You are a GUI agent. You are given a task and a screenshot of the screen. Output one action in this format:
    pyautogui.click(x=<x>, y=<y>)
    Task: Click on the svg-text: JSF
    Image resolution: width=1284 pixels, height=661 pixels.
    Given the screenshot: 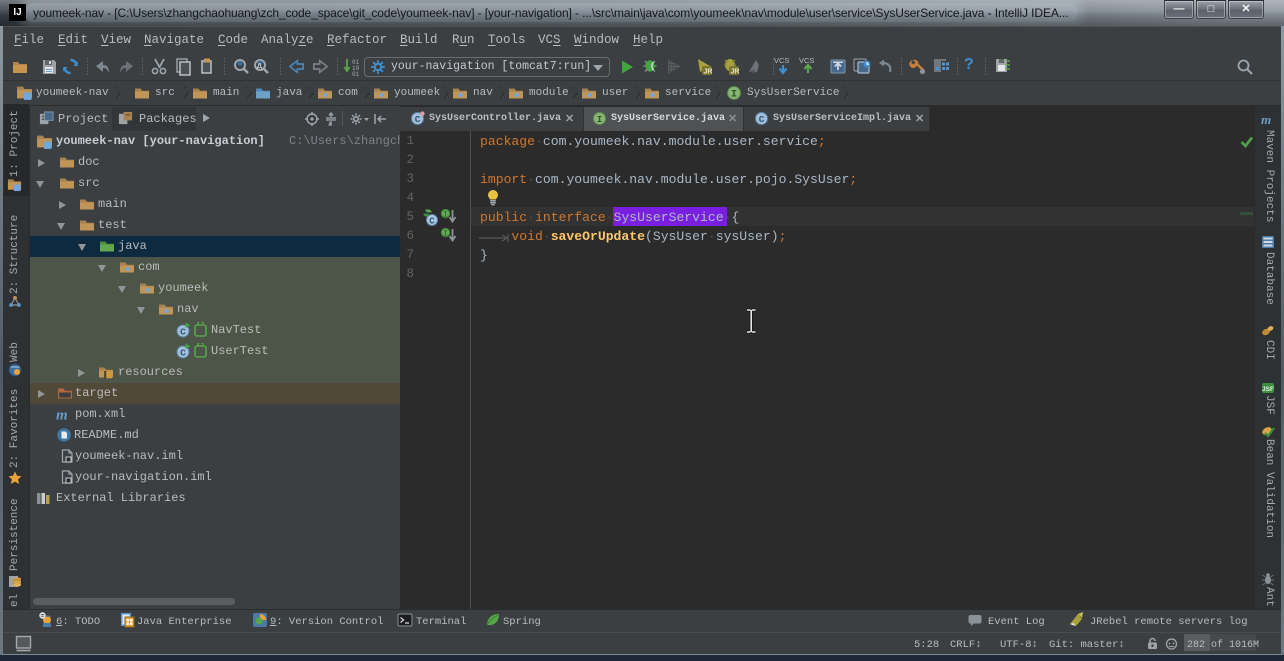 What is the action you would take?
    pyautogui.click(x=1268, y=389)
    